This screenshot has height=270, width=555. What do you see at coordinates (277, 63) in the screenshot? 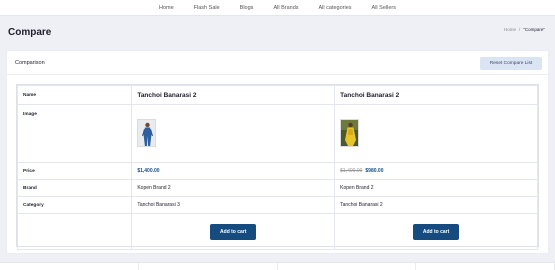
I see `card-header: Comparison Reset Compare List` at bounding box center [277, 63].